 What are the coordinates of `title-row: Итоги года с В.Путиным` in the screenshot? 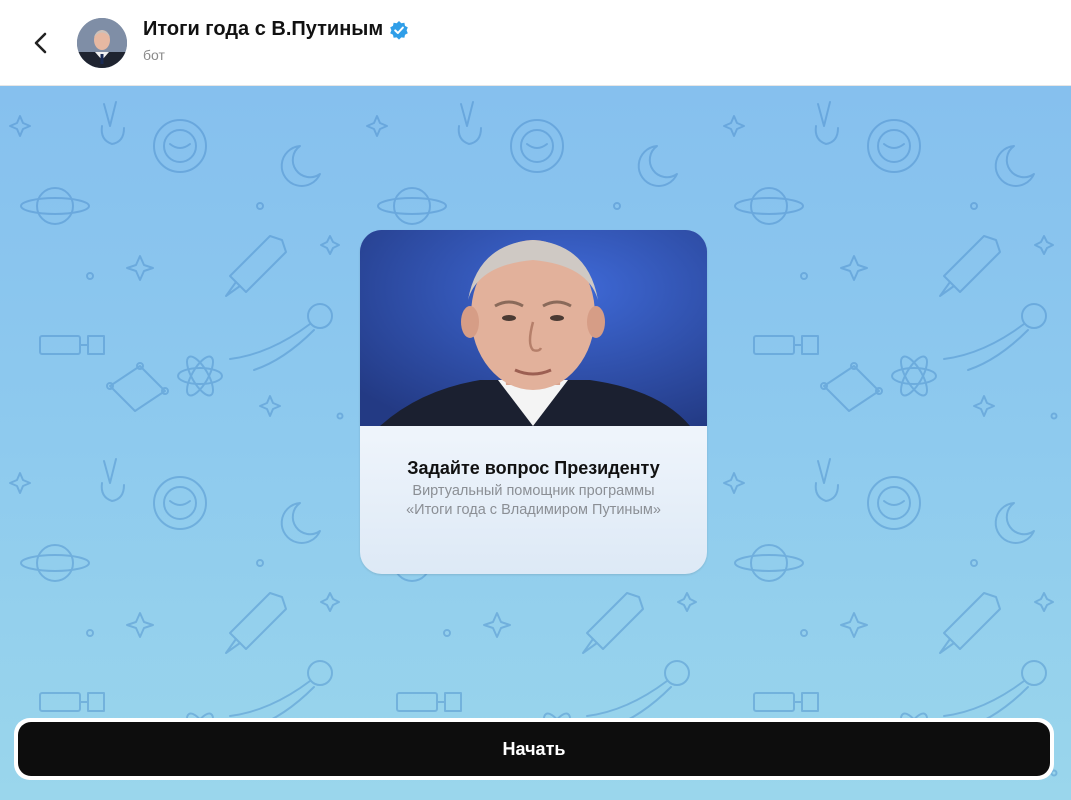 It's located at (276, 29).